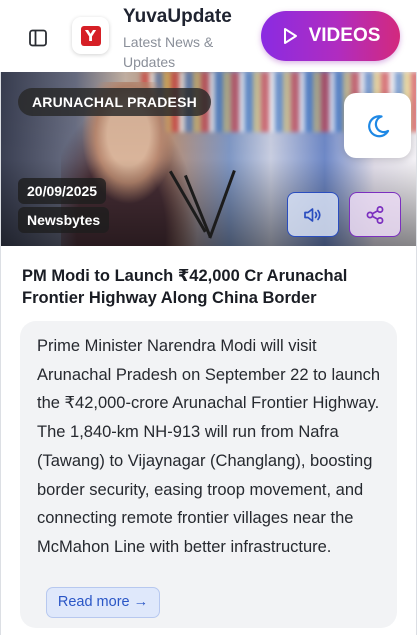  Describe the element at coordinates (62, 191) in the screenshot. I see `date-badge: 20/09/2025` at that location.